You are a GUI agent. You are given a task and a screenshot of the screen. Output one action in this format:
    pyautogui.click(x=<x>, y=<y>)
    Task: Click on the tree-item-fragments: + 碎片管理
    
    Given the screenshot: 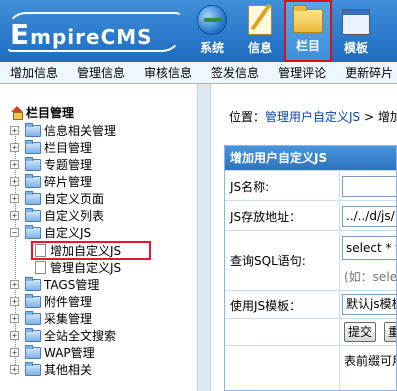 What is the action you would take?
    pyautogui.click(x=51, y=181)
    